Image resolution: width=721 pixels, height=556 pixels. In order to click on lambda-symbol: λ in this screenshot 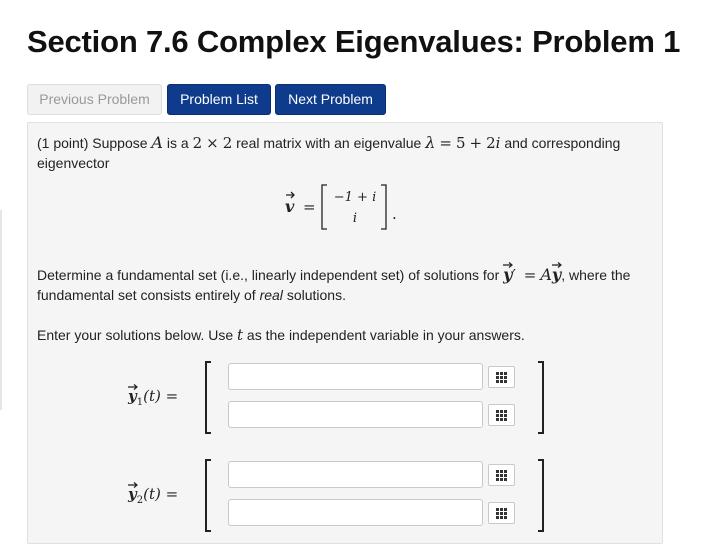, I will do `click(430, 142)`.